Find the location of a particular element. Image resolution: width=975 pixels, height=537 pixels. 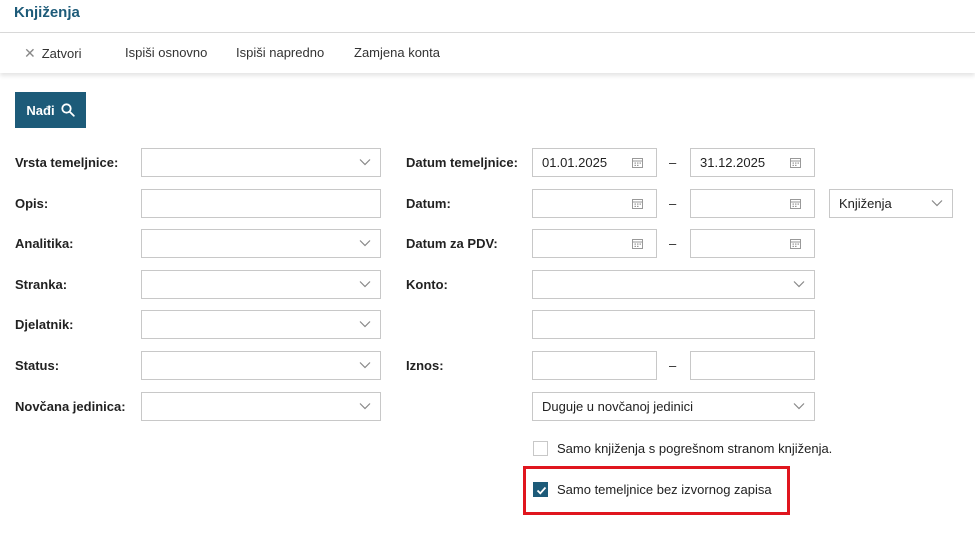

page-title: Knjiženja is located at coordinates (47, 12).